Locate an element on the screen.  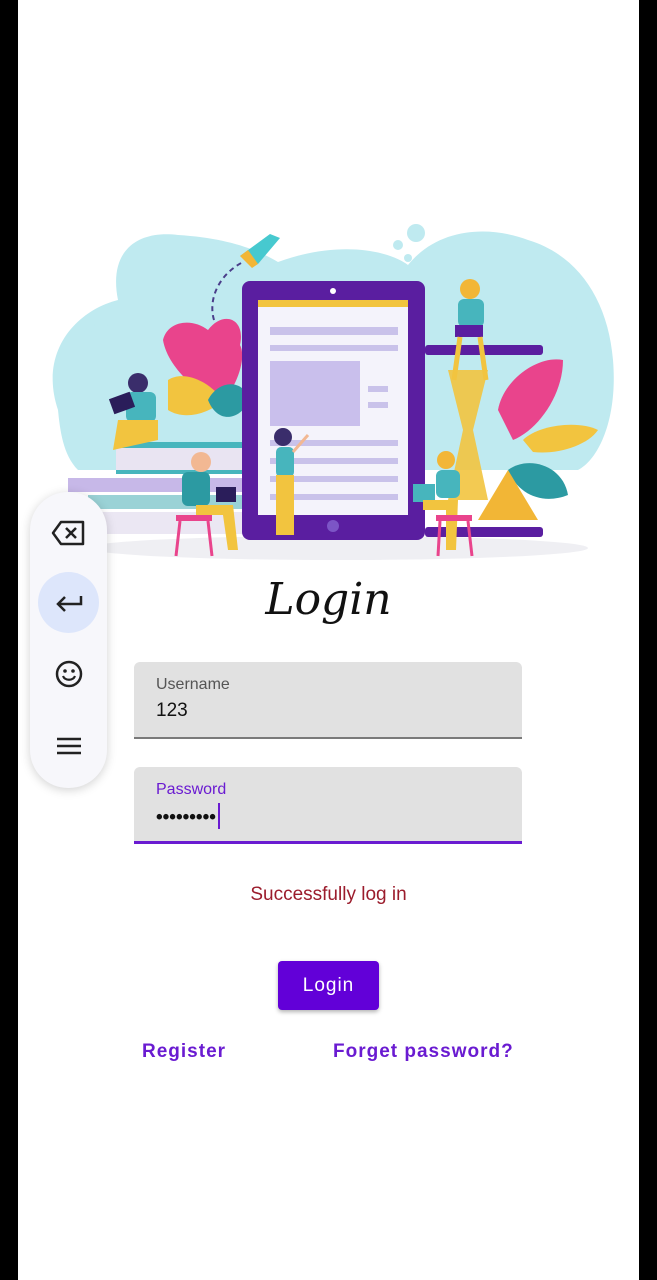
username-label: Username is located at coordinates (193, 684).